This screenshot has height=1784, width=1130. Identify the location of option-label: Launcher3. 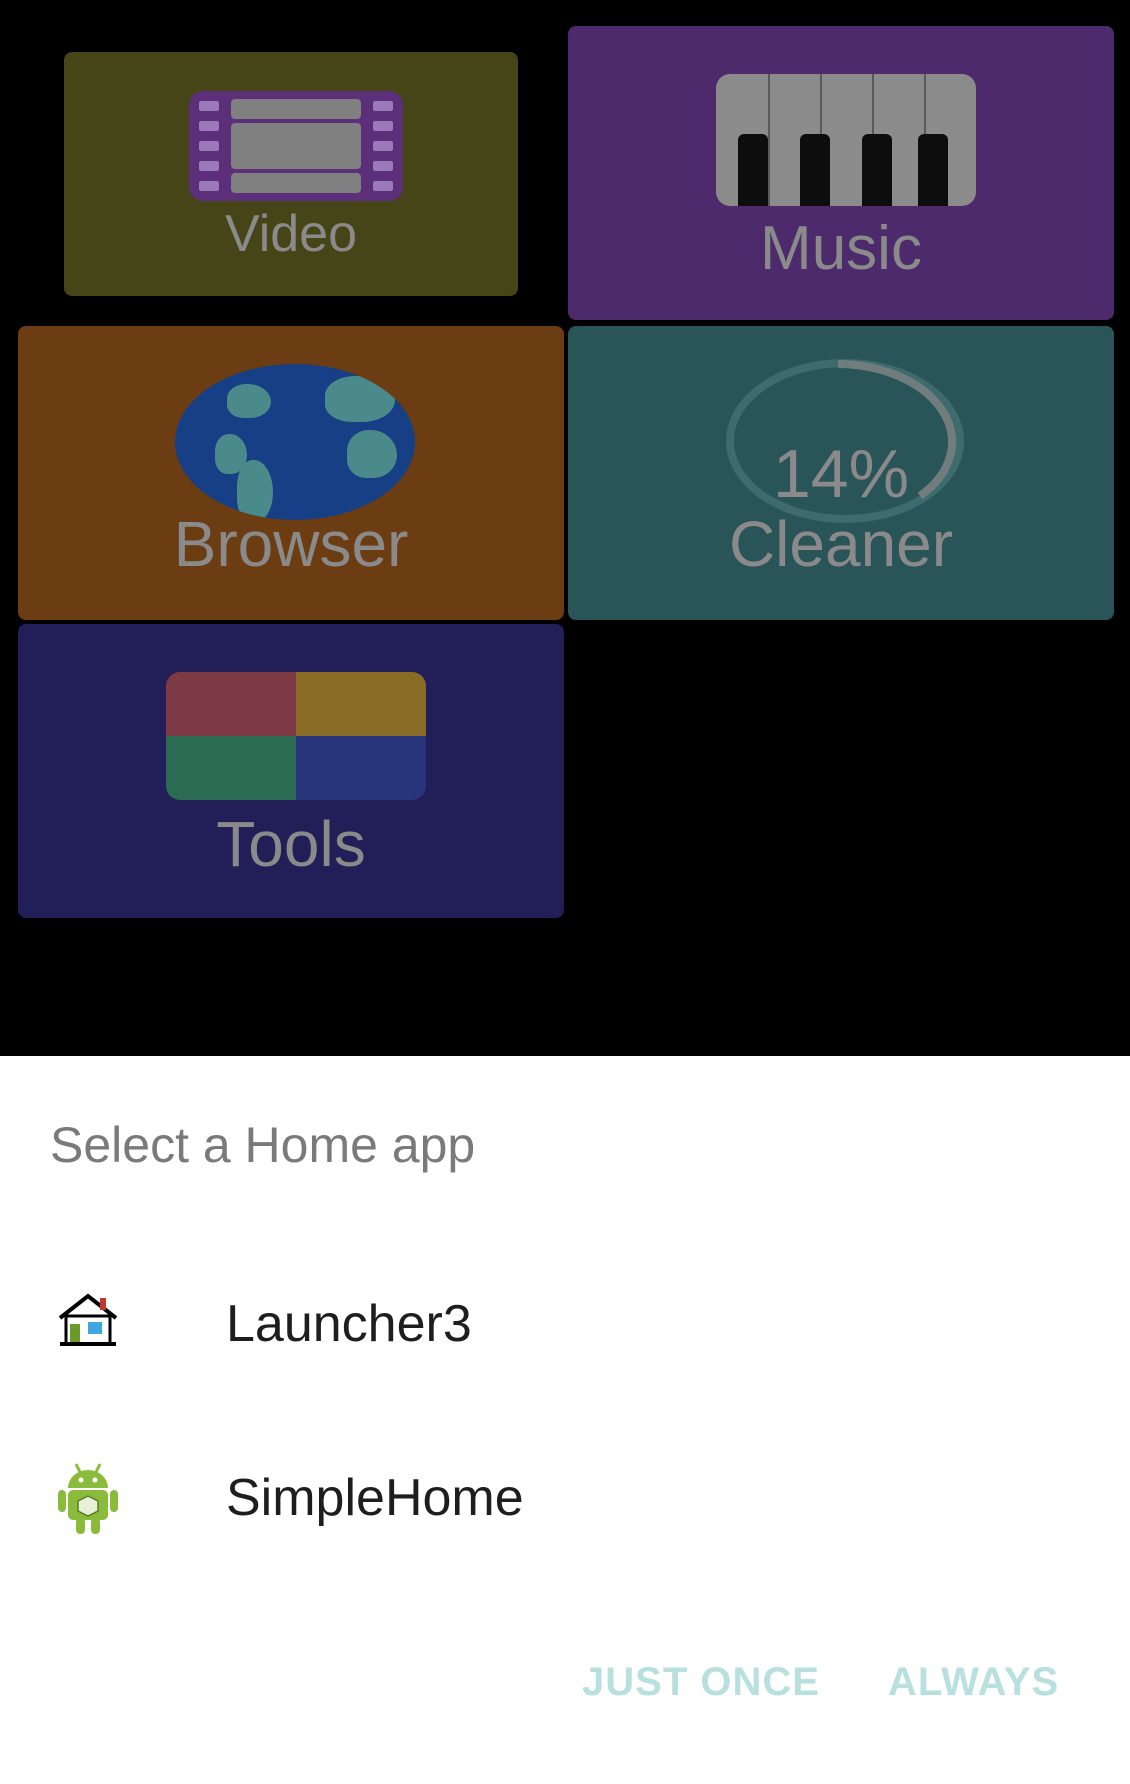
(349, 1324).